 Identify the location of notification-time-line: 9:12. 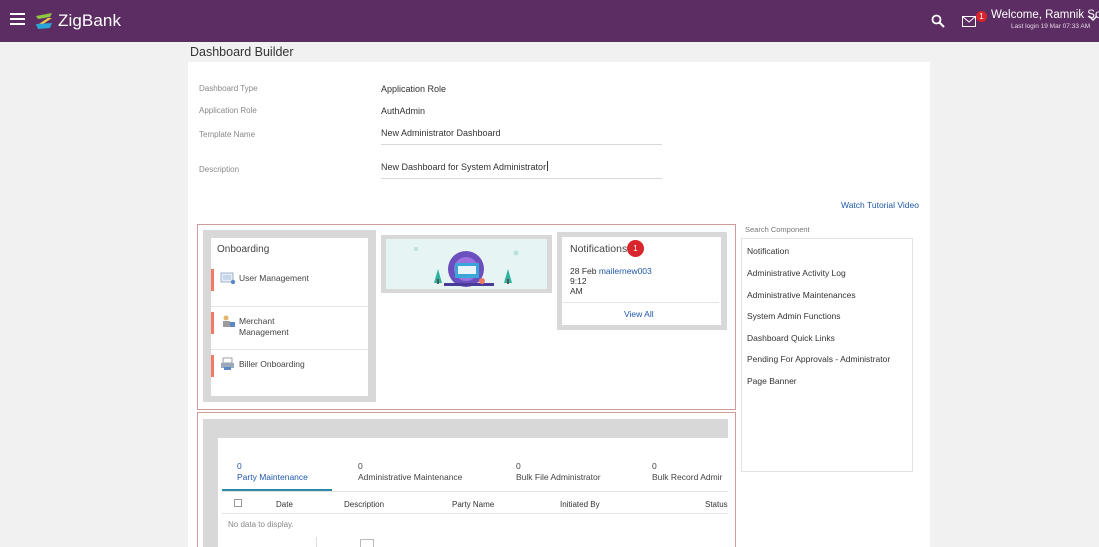
(578, 281).